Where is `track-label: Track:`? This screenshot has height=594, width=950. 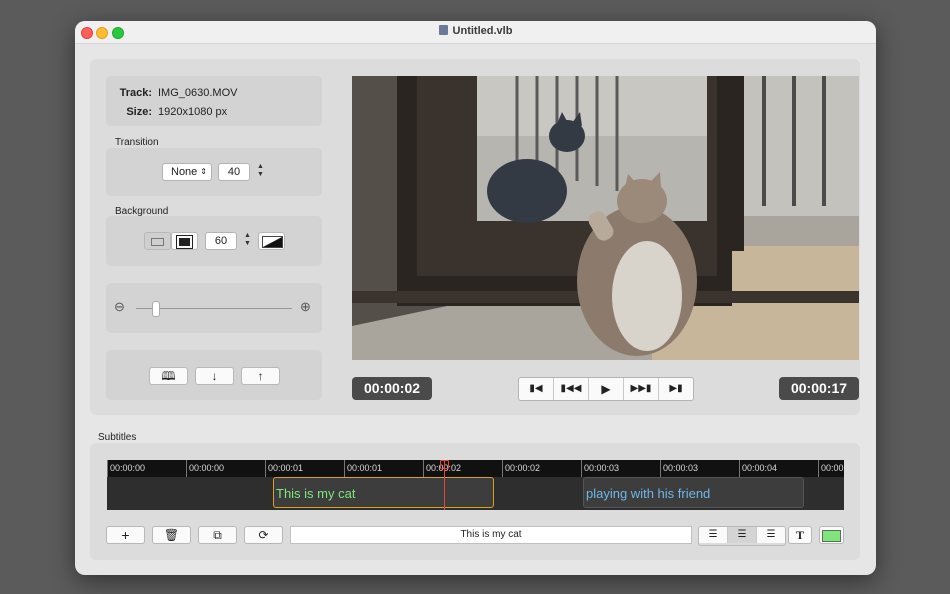
track-label: Track: is located at coordinates (135, 93).